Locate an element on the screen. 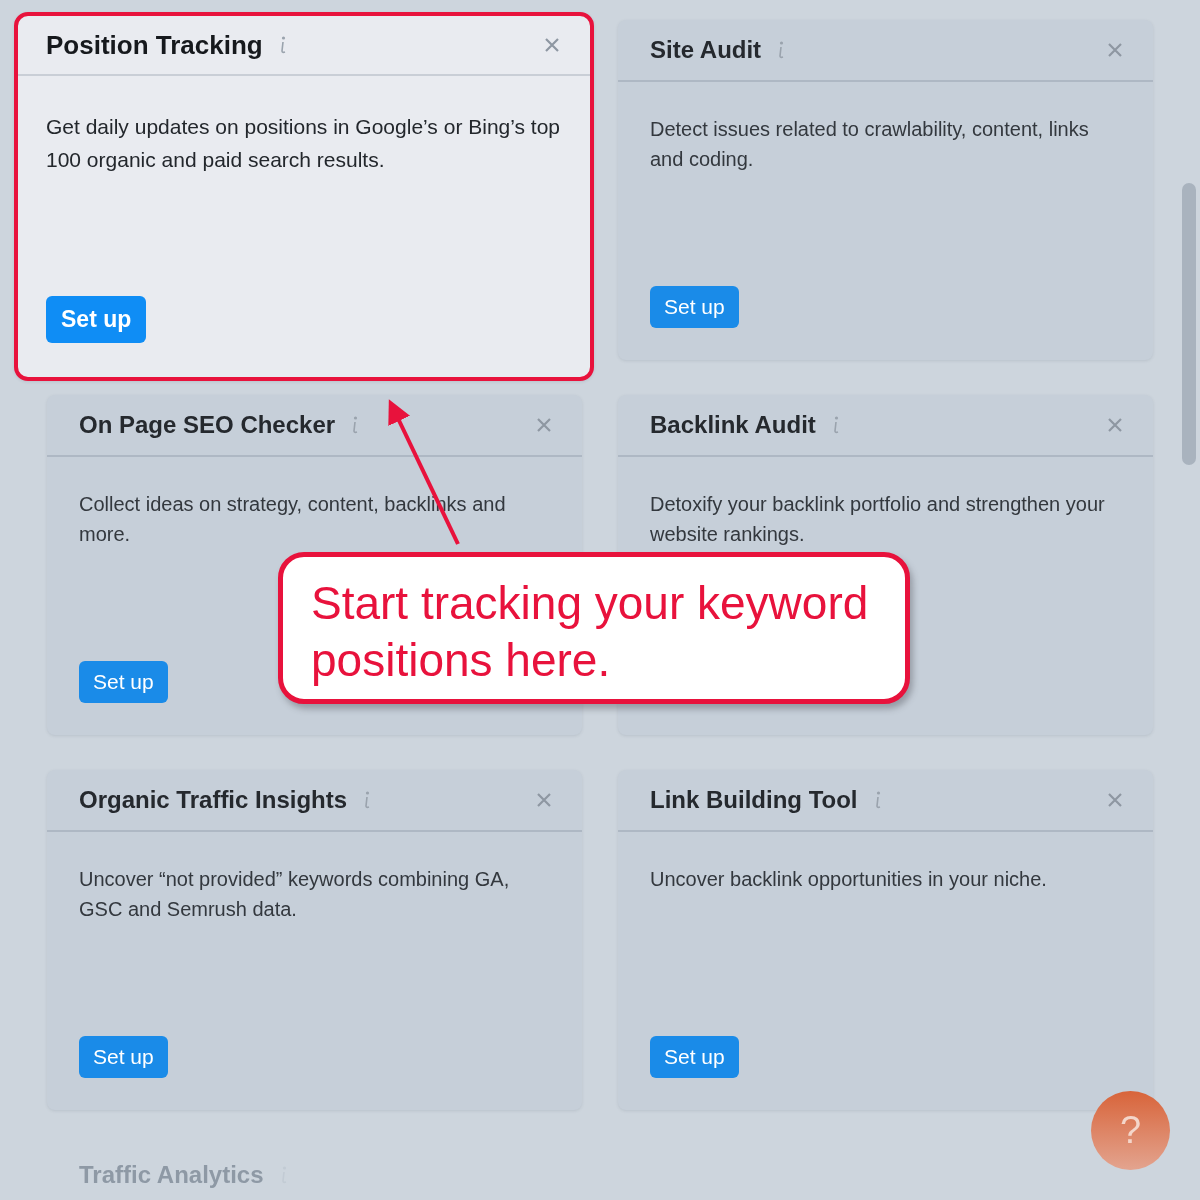 This screenshot has width=1200, height=1200. card-title: Traffic Analytics is located at coordinates (171, 1175).